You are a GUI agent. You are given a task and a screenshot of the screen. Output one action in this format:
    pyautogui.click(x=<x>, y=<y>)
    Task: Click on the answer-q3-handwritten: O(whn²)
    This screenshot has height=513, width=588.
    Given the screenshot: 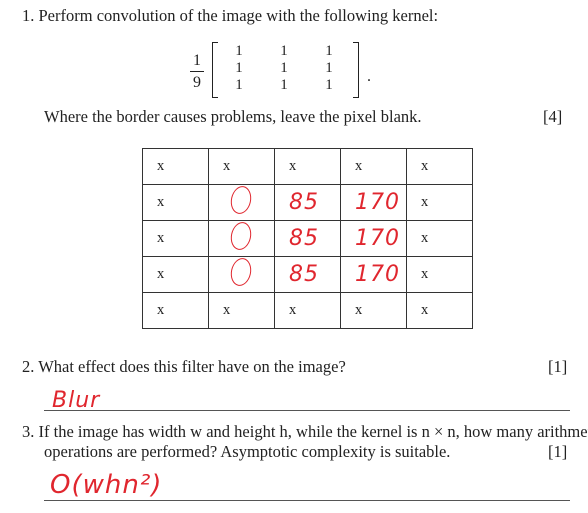 What is the action you would take?
    pyautogui.click(x=106, y=485)
    